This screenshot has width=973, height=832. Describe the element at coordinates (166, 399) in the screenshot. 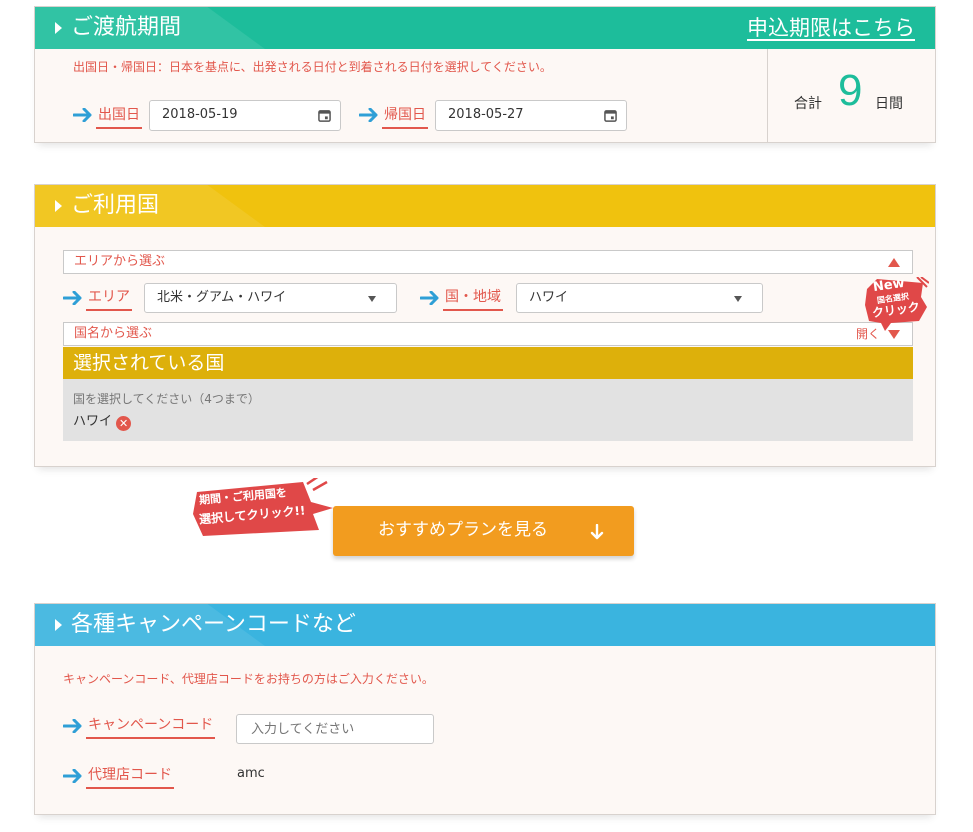

I see `selected-countries-hint: 国を選択してください（4つまで）` at that location.